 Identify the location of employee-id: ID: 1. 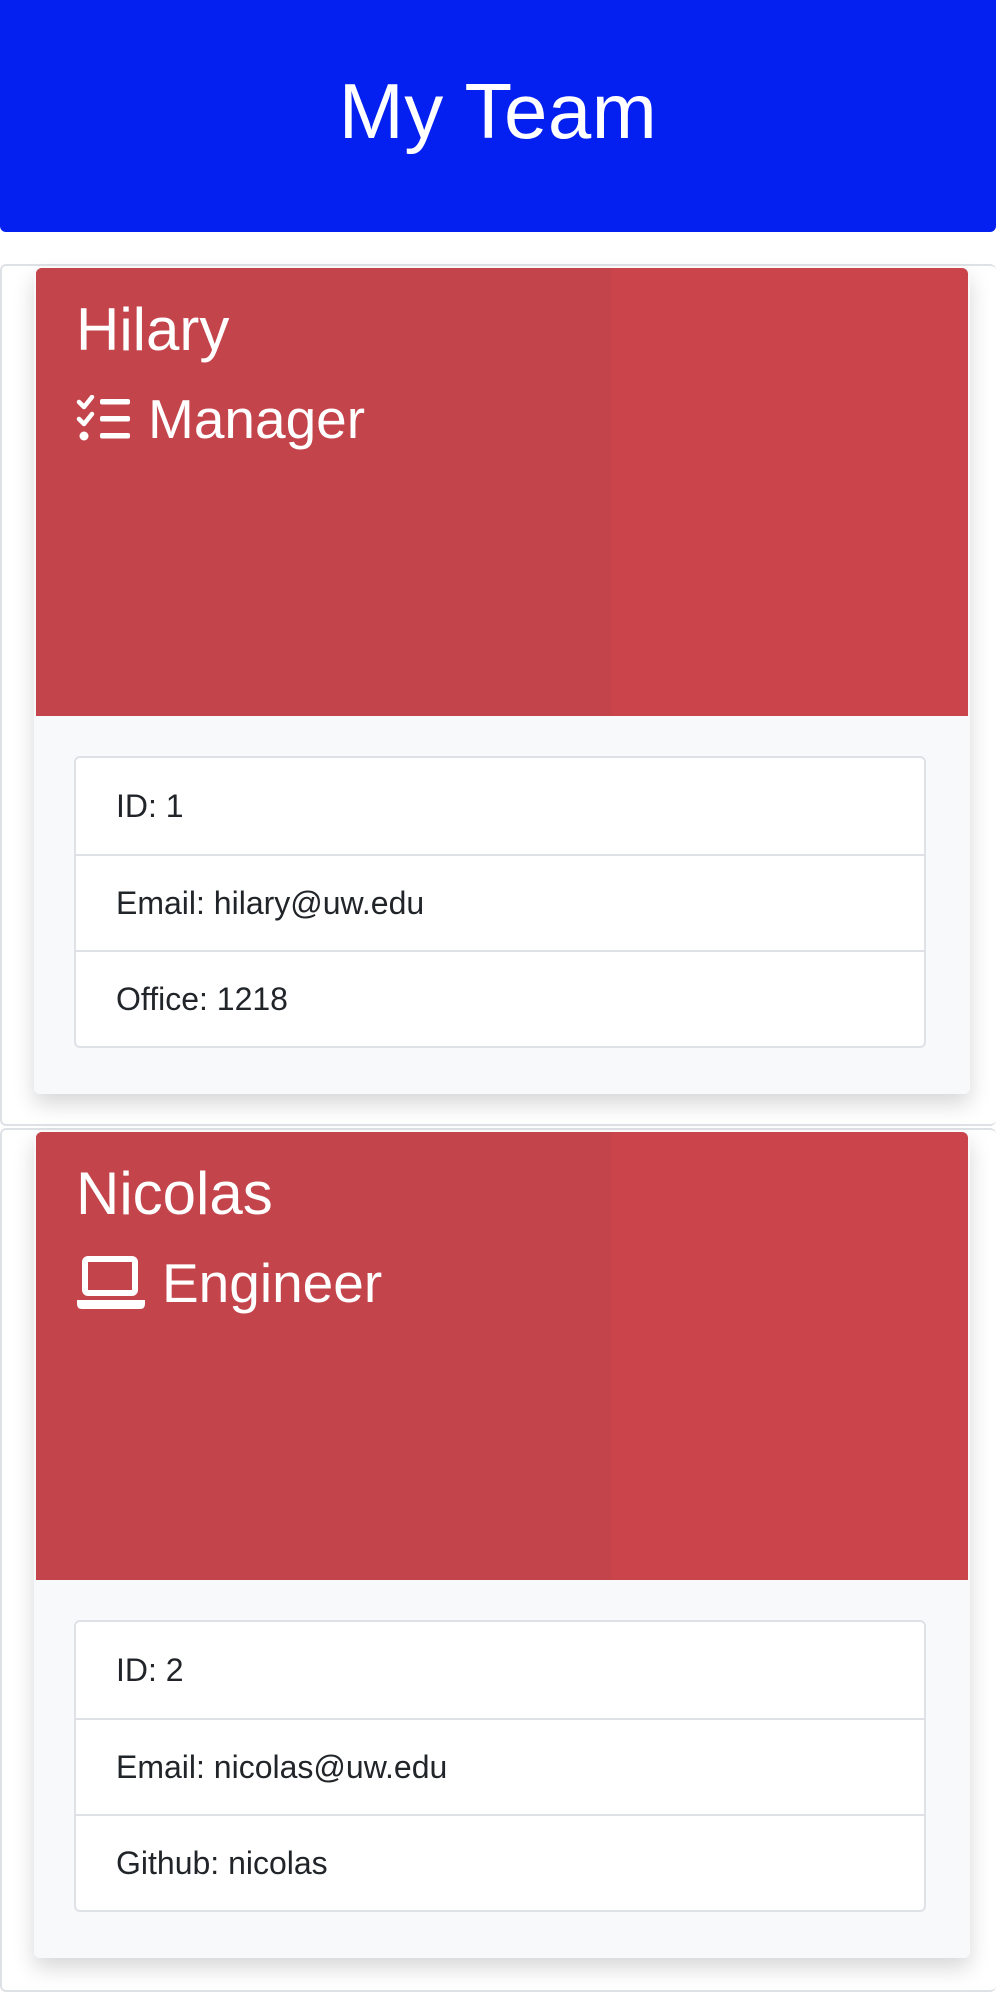
(150, 805).